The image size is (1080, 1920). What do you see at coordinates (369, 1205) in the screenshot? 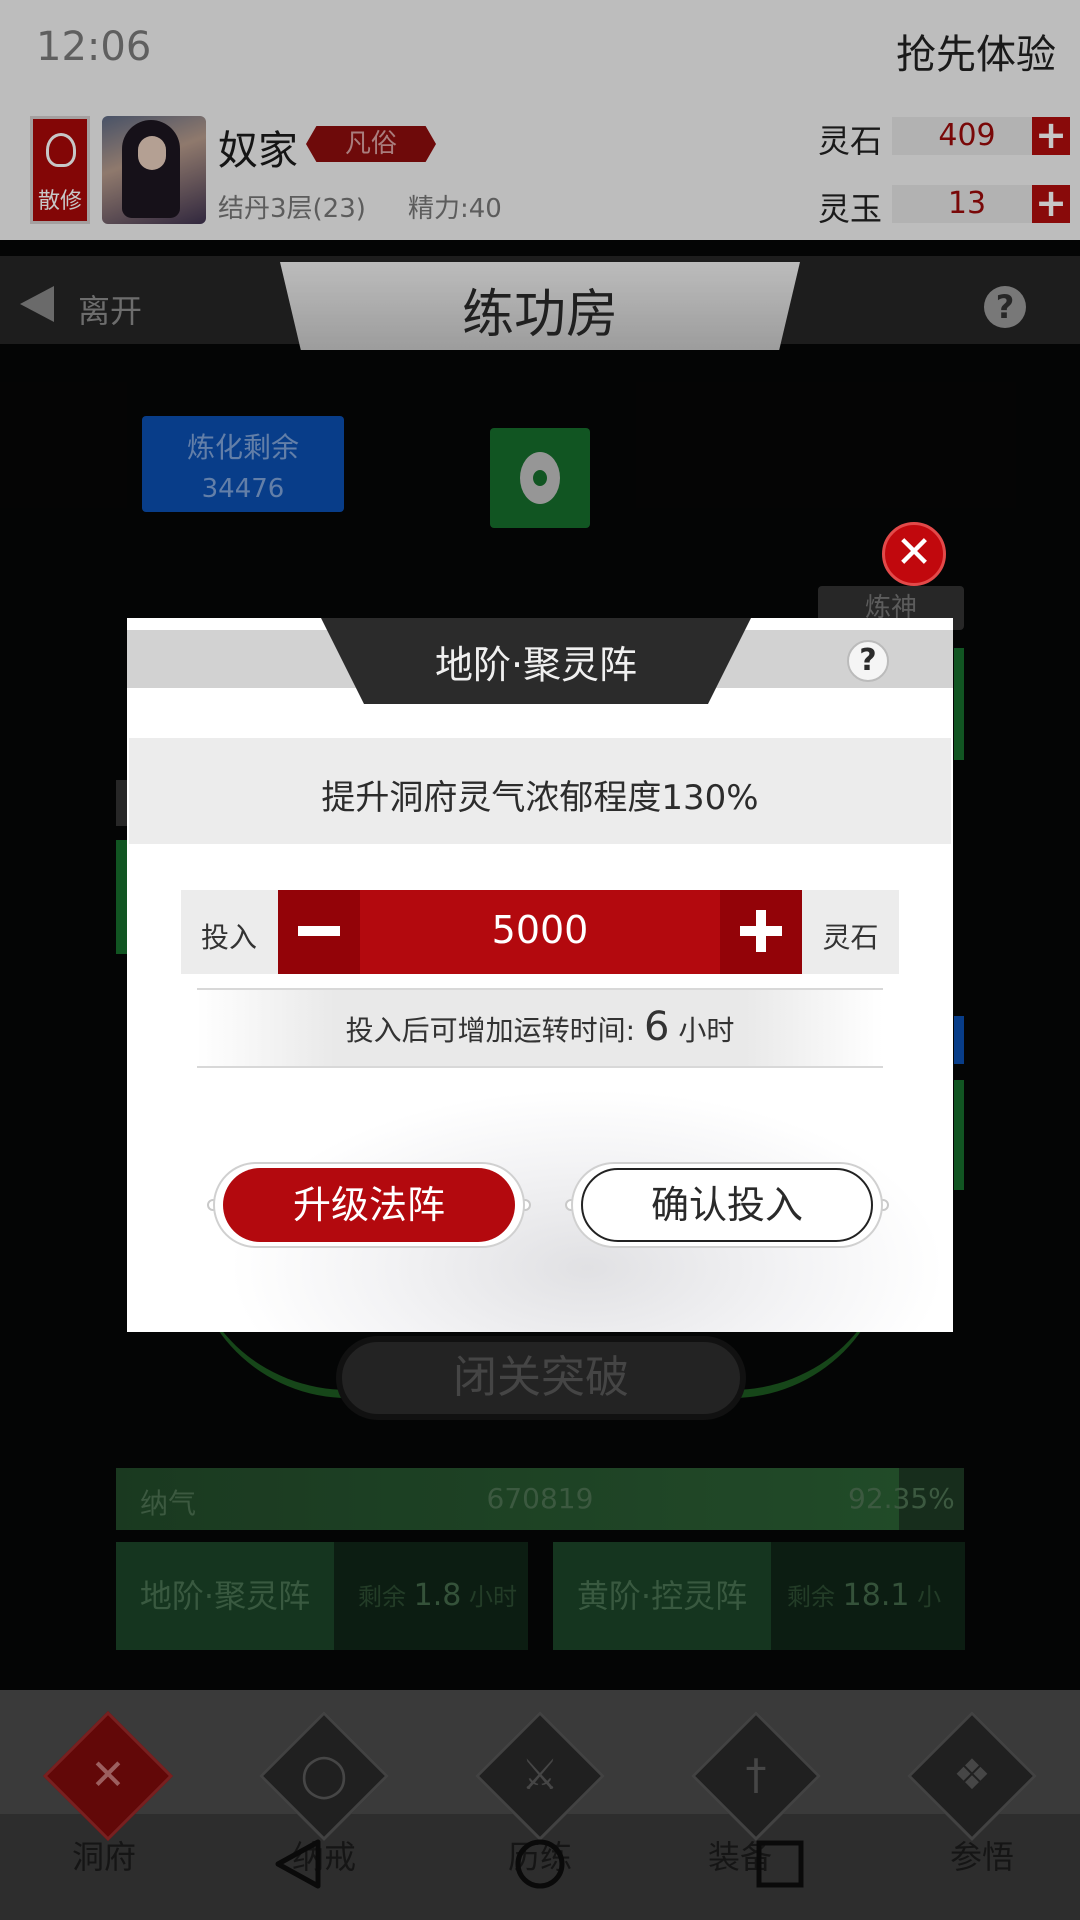
I see `upgrade-array-button: 升级法阵` at bounding box center [369, 1205].